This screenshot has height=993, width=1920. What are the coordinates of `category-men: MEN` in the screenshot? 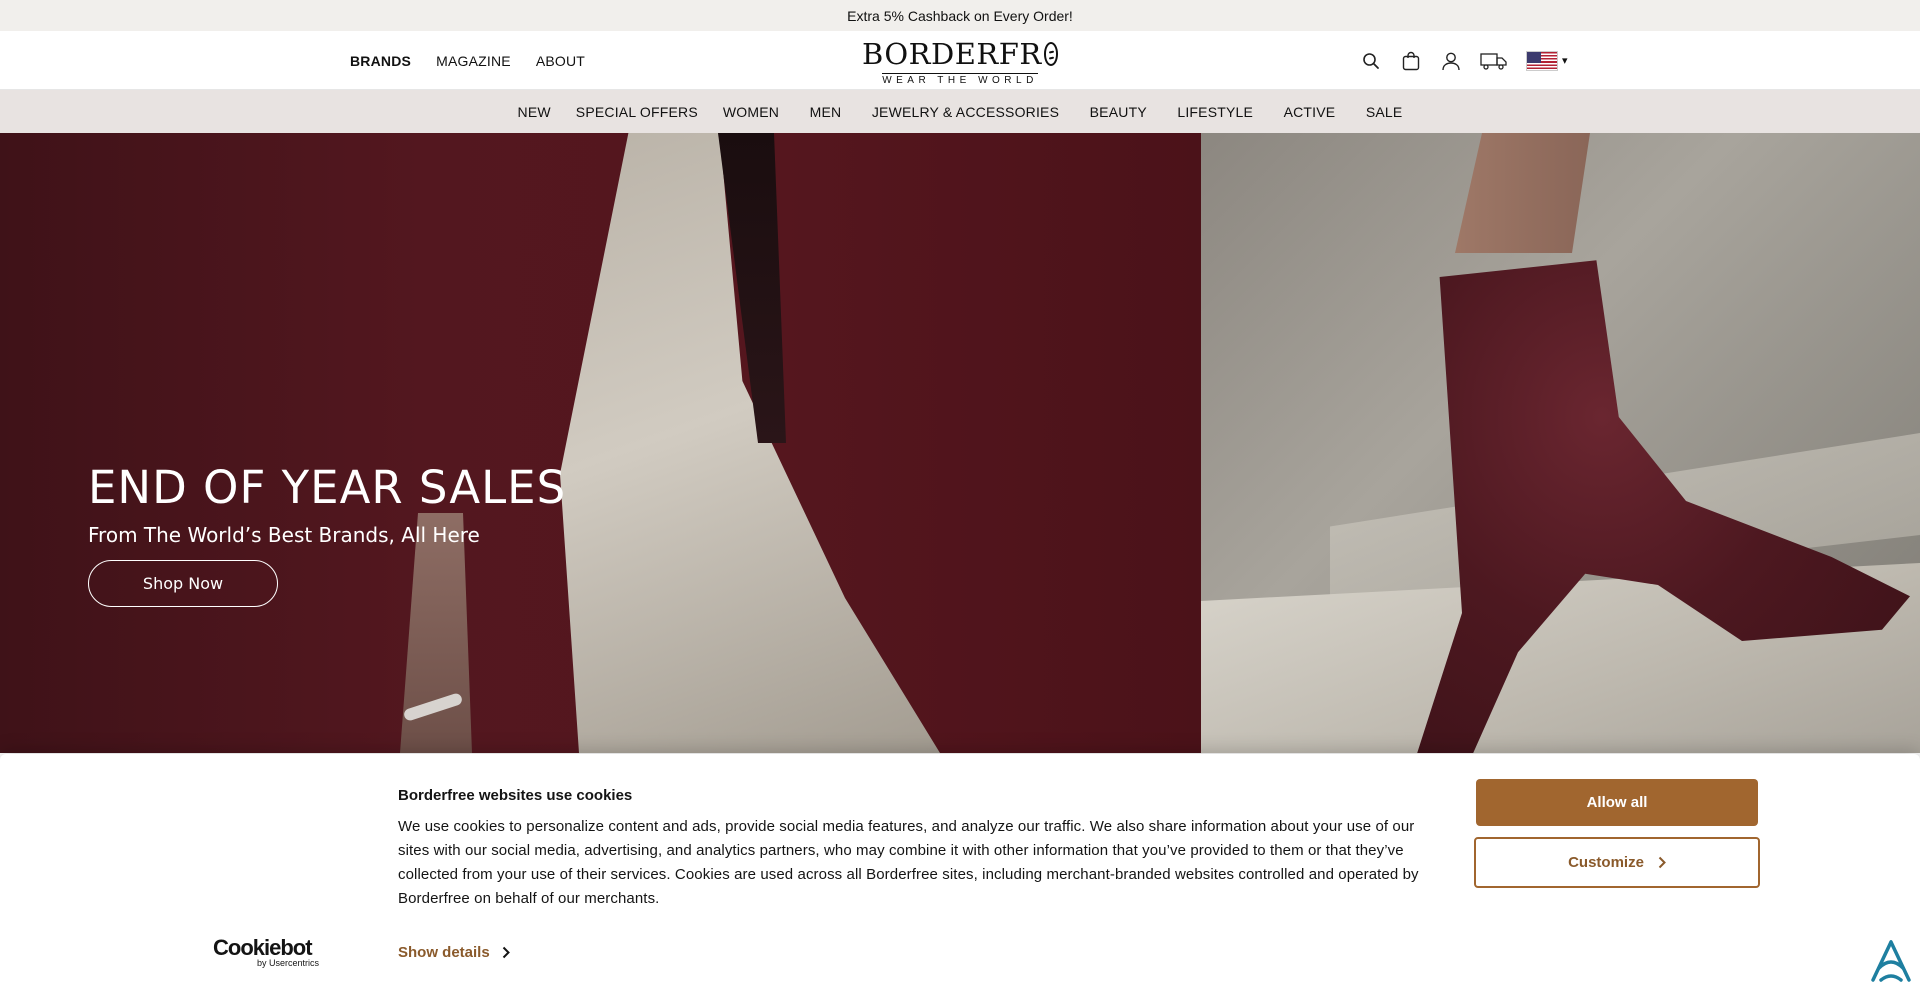 It's located at (826, 112).